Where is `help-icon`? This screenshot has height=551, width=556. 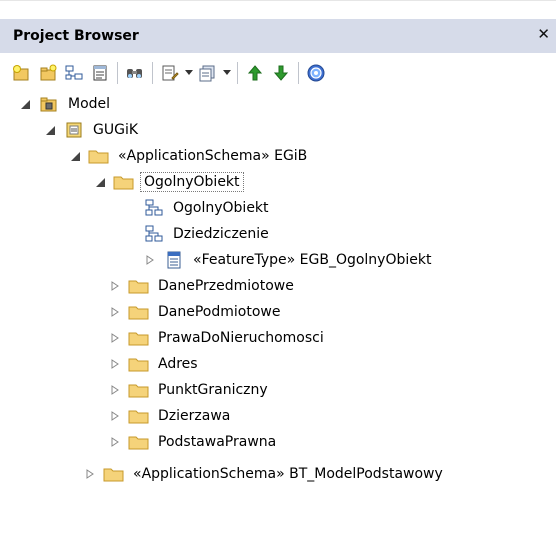 help-icon is located at coordinates (316, 73).